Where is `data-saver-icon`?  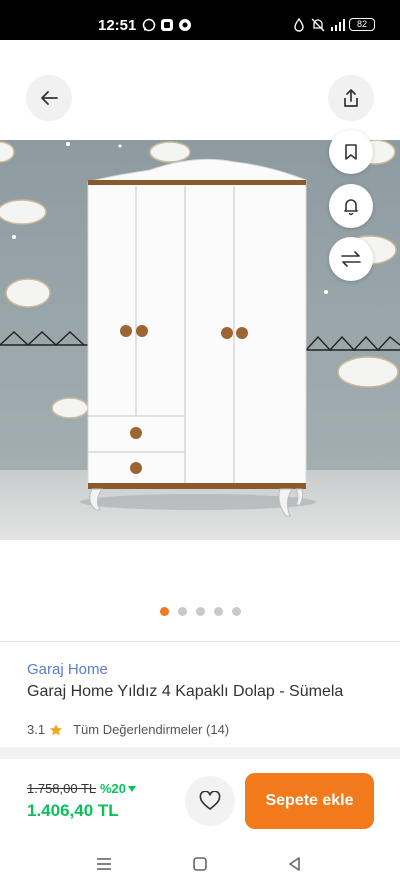
data-saver-icon is located at coordinates (299, 25).